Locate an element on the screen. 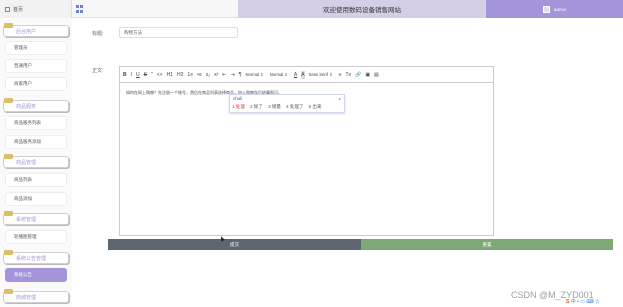  size-select: Normal ⇕ is located at coordinates (255, 74).